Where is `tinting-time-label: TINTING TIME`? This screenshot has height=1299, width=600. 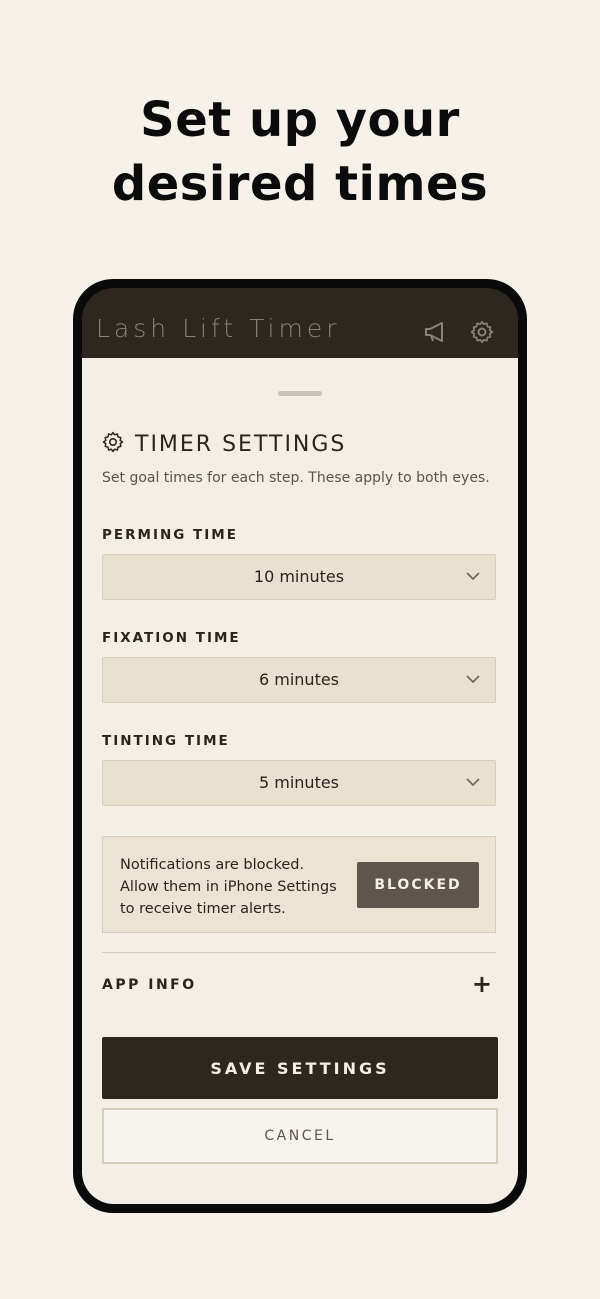
tinting-time-label: TINTING TIME is located at coordinates (166, 741).